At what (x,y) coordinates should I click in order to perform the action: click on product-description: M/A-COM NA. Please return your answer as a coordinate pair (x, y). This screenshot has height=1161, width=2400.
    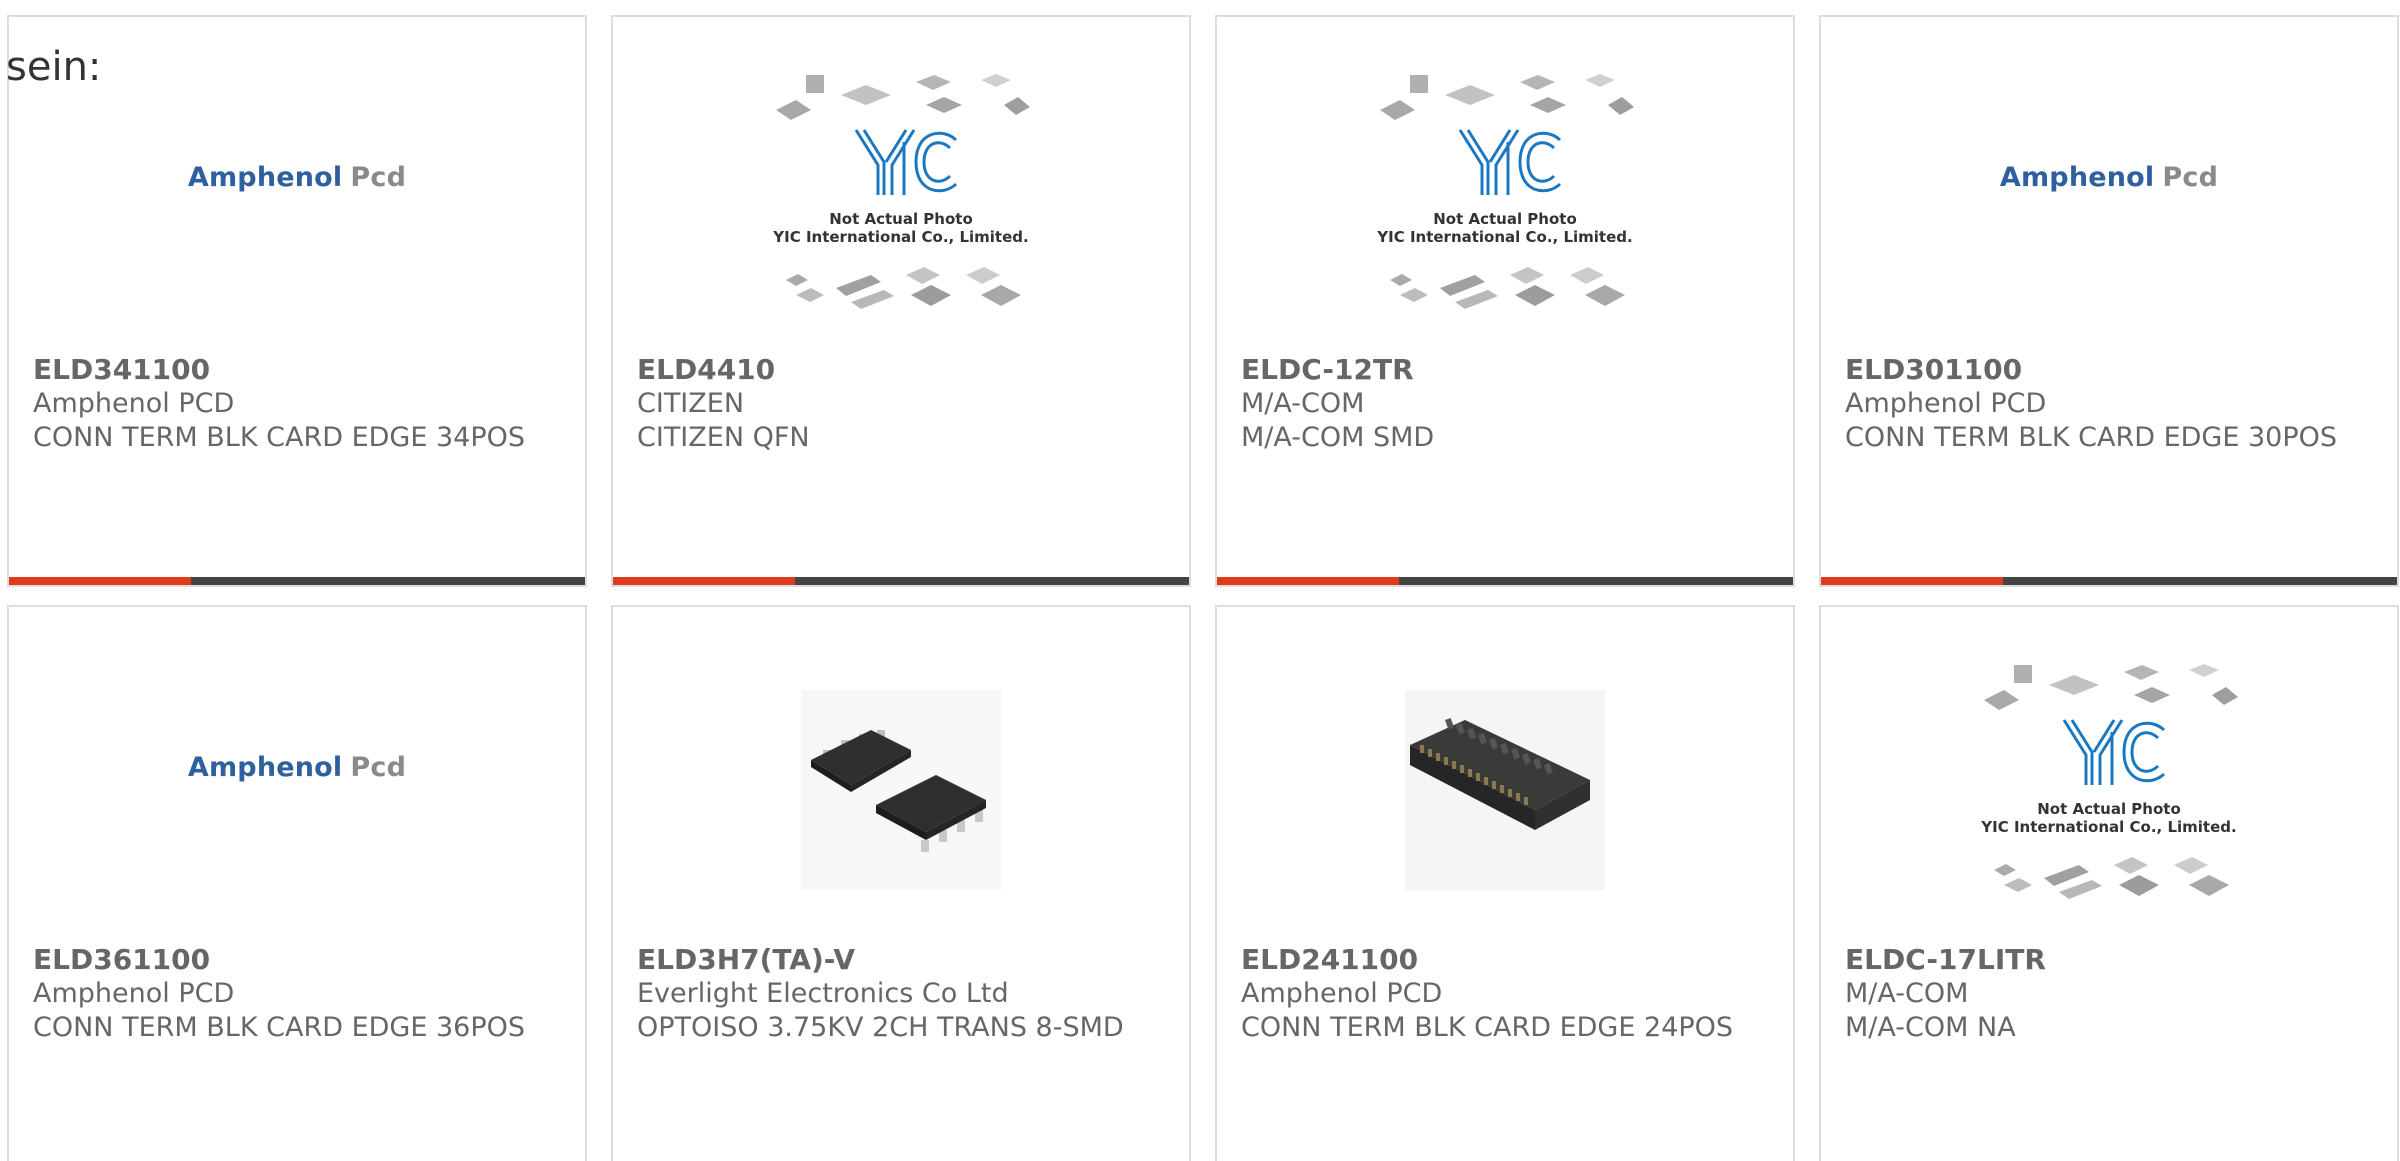
    Looking at the image, I should click on (1930, 1027).